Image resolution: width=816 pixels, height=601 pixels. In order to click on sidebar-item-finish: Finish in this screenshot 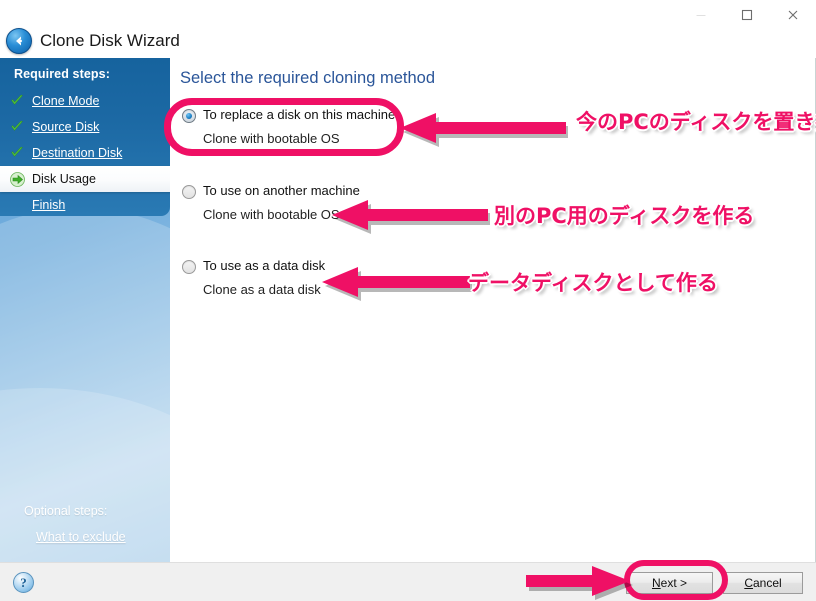, I will do `click(85, 205)`.